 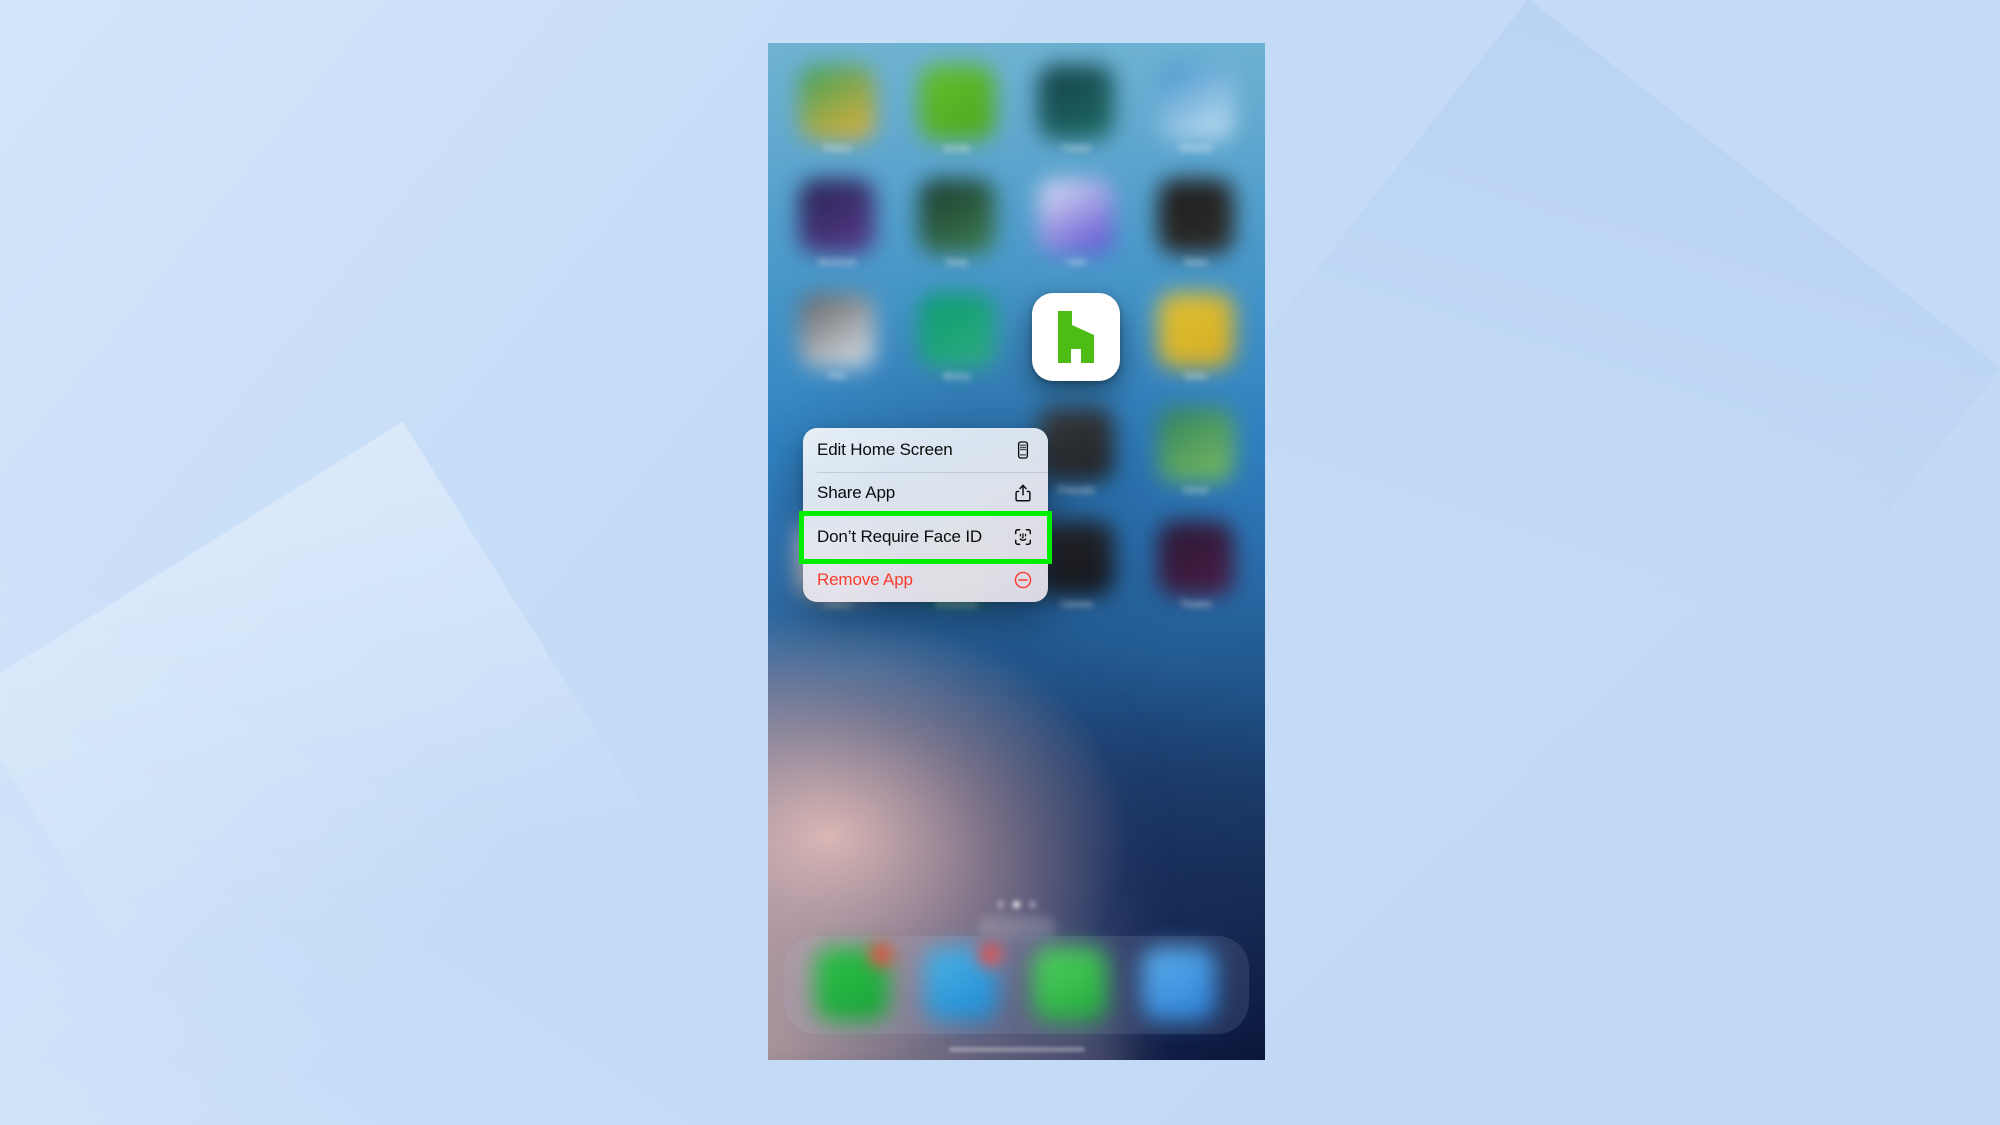 I want to click on menu-item-dont-require-face-id: Don’t Require Face ID, so click(x=925, y=537).